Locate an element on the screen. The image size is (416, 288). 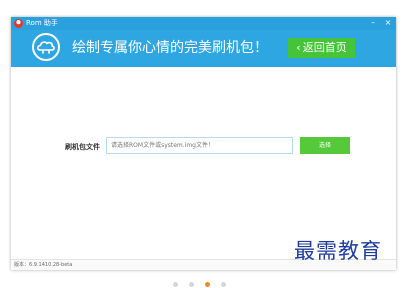
select-file-button: 选择 is located at coordinates (325, 145).